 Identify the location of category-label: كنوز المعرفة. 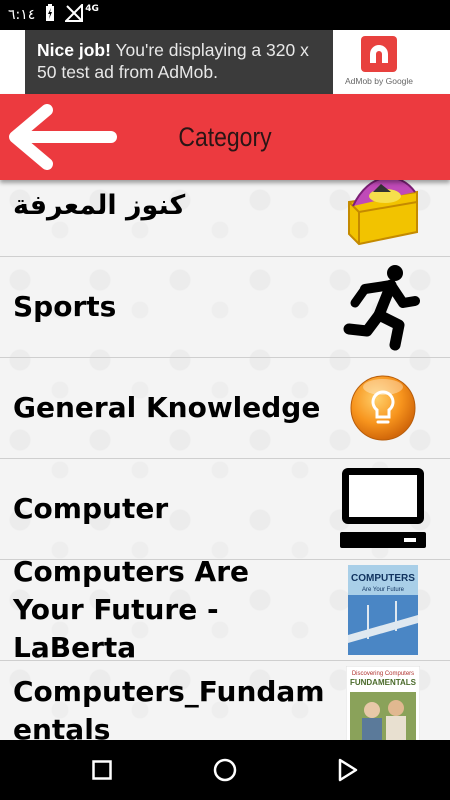
(99, 205).